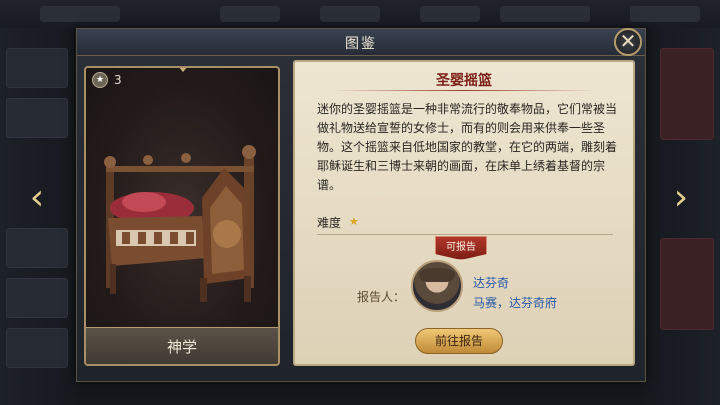 This screenshot has height=405, width=720. I want to click on item-category: 神学, so click(181, 347).